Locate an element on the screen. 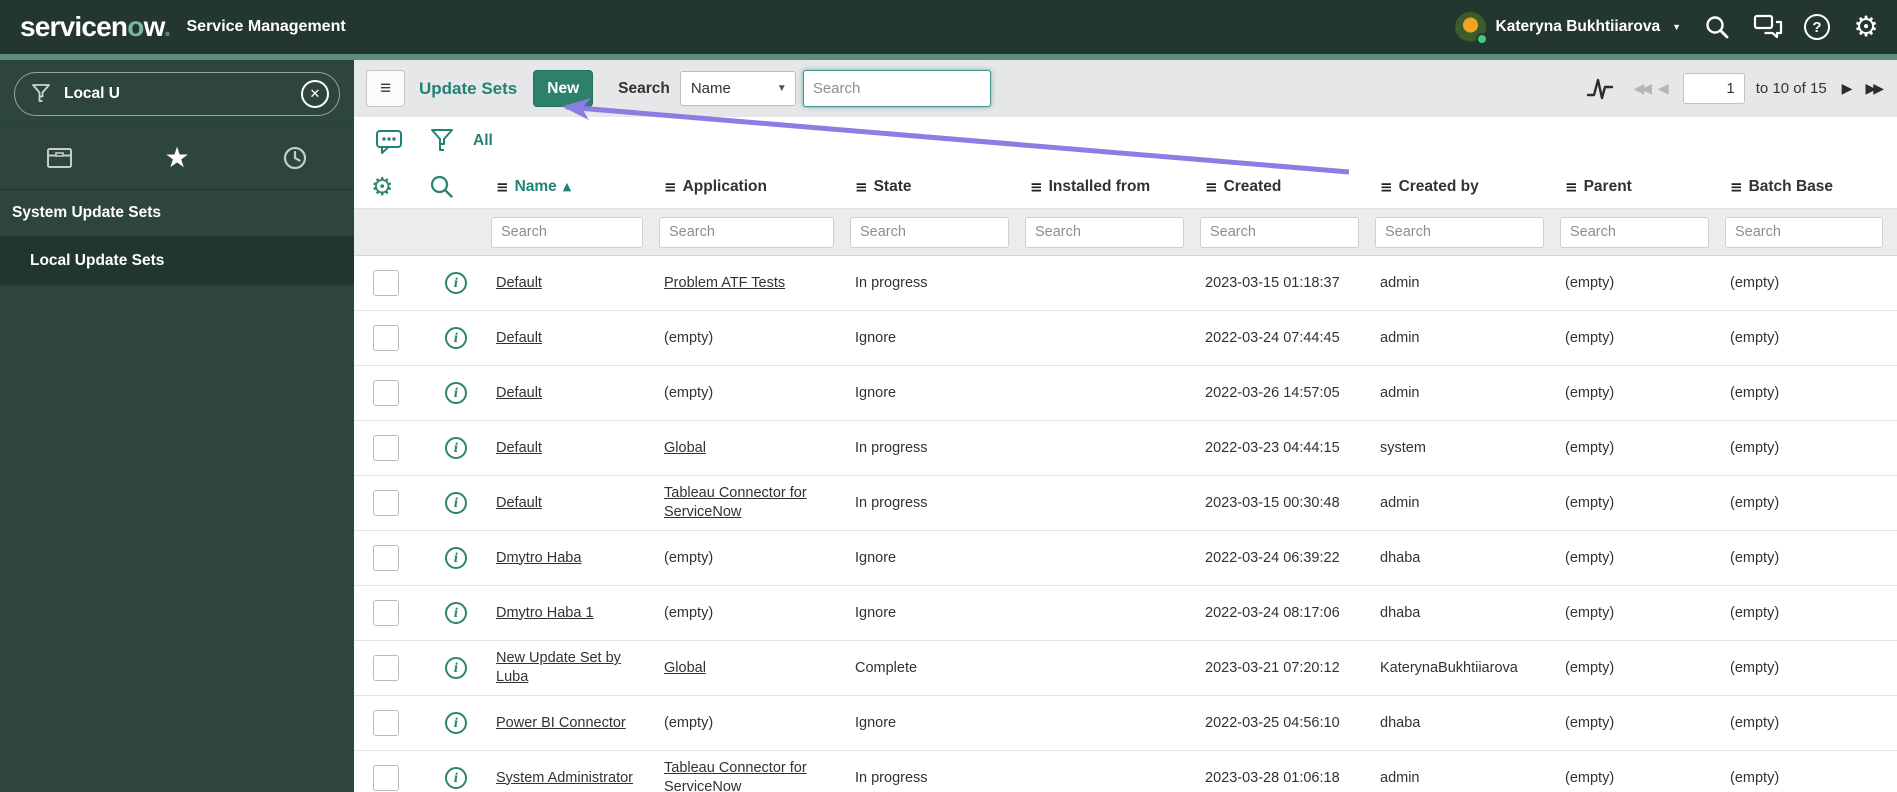 Image resolution: width=1897 pixels, height=792 pixels. tab-all-applications is located at coordinates (59, 158).